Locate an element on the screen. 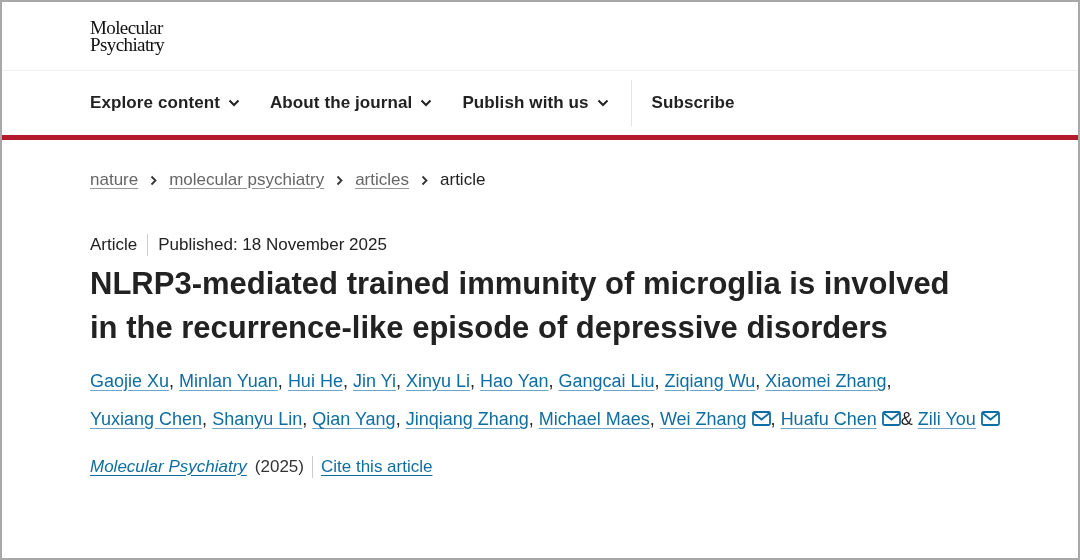 The width and height of the screenshot is (1080, 560). author-link: Gangcai Liu is located at coordinates (606, 381).